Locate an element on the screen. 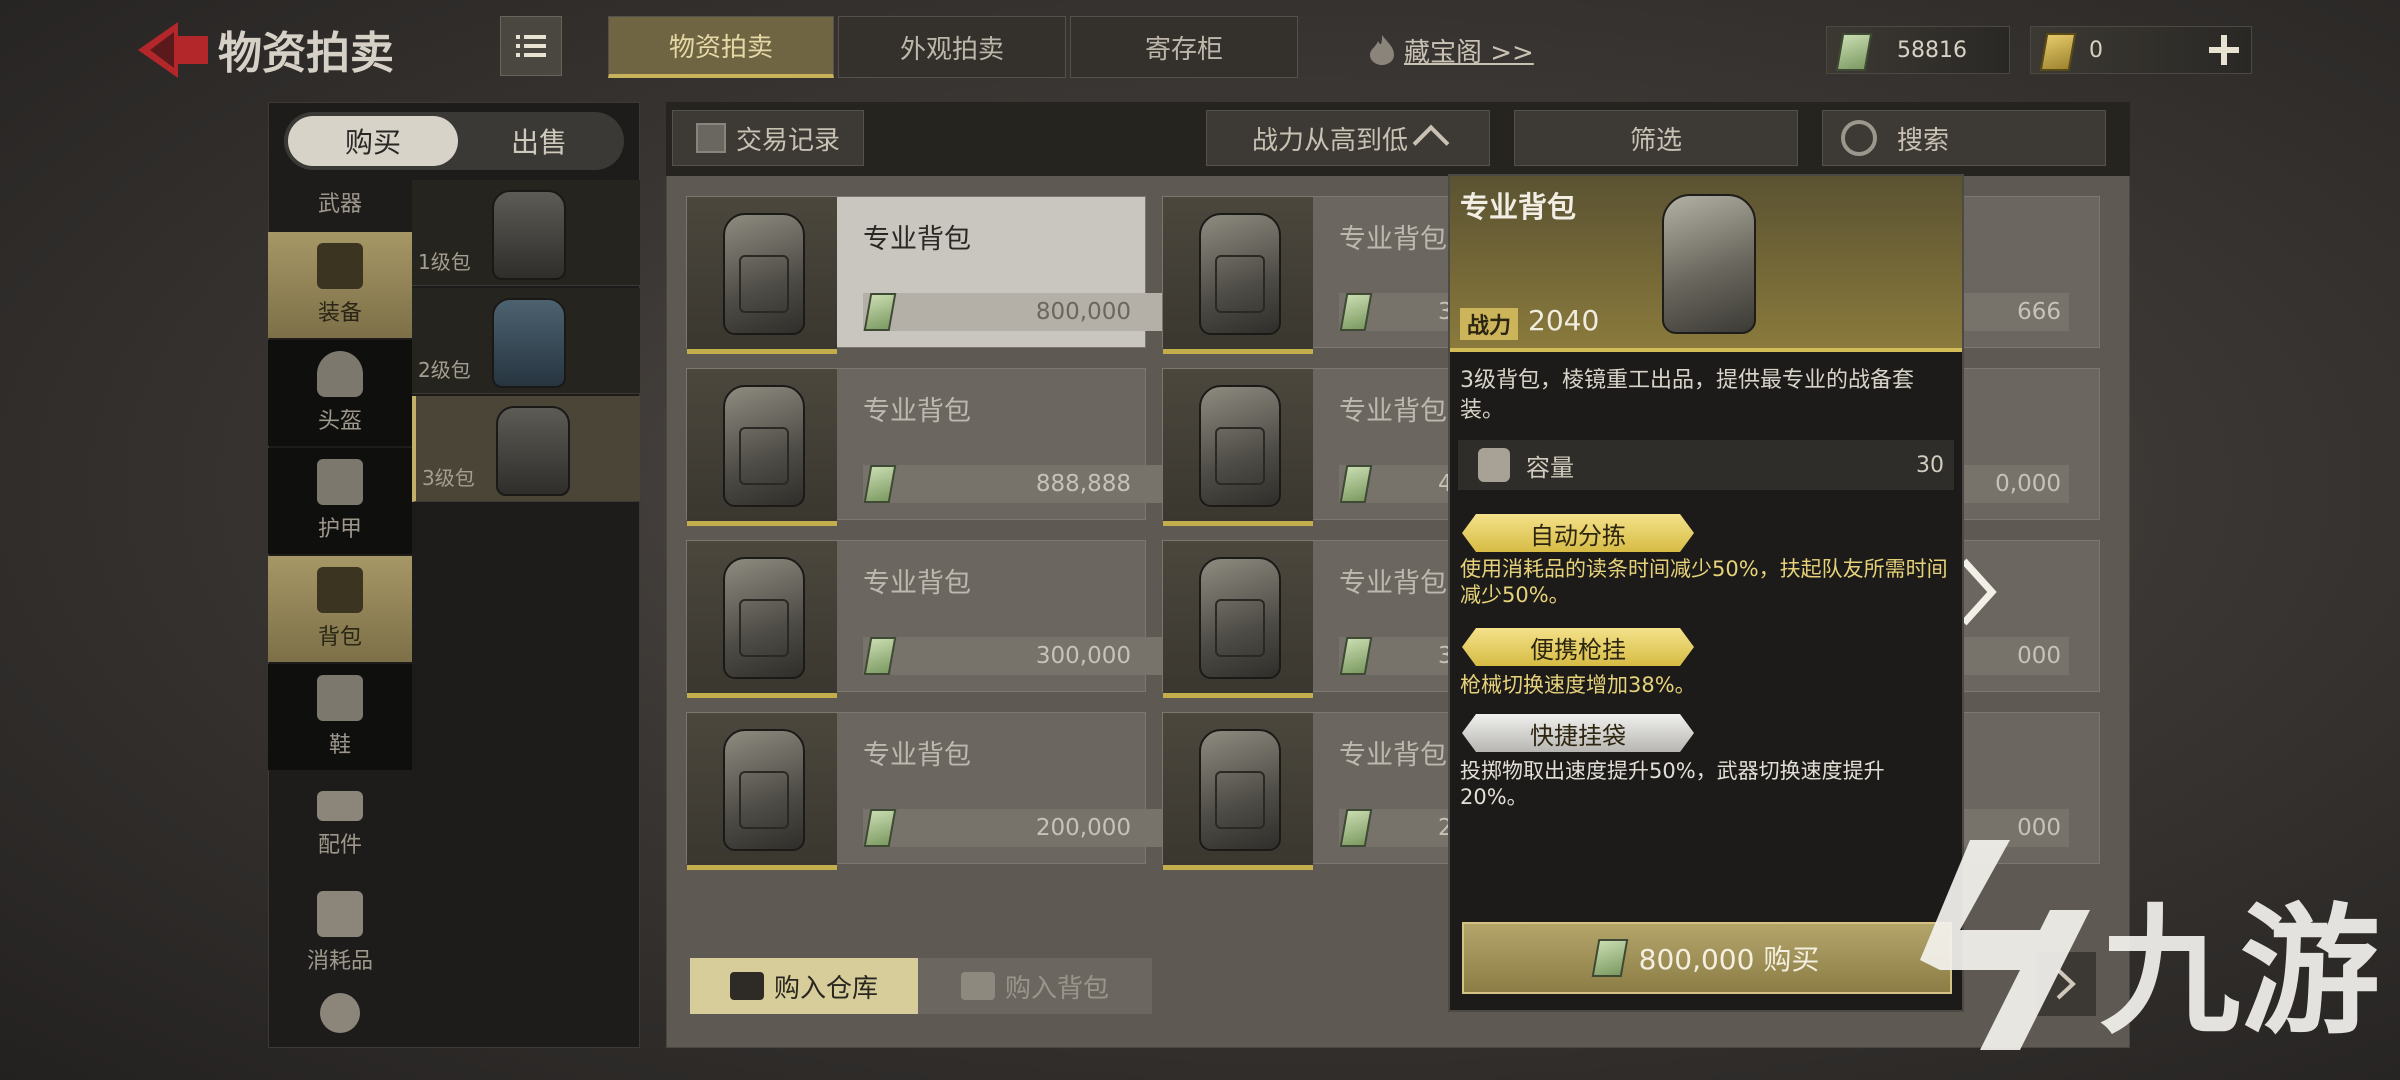 This screenshot has width=2400, height=1080. buy-tab: 购买 is located at coordinates (373, 141).